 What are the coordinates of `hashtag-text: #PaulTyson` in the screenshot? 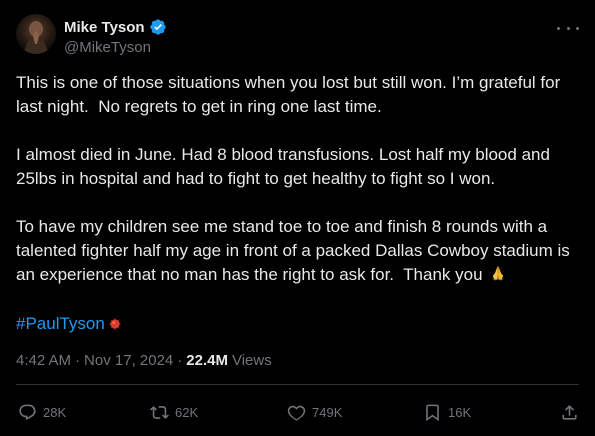 It's located at (60, 323).